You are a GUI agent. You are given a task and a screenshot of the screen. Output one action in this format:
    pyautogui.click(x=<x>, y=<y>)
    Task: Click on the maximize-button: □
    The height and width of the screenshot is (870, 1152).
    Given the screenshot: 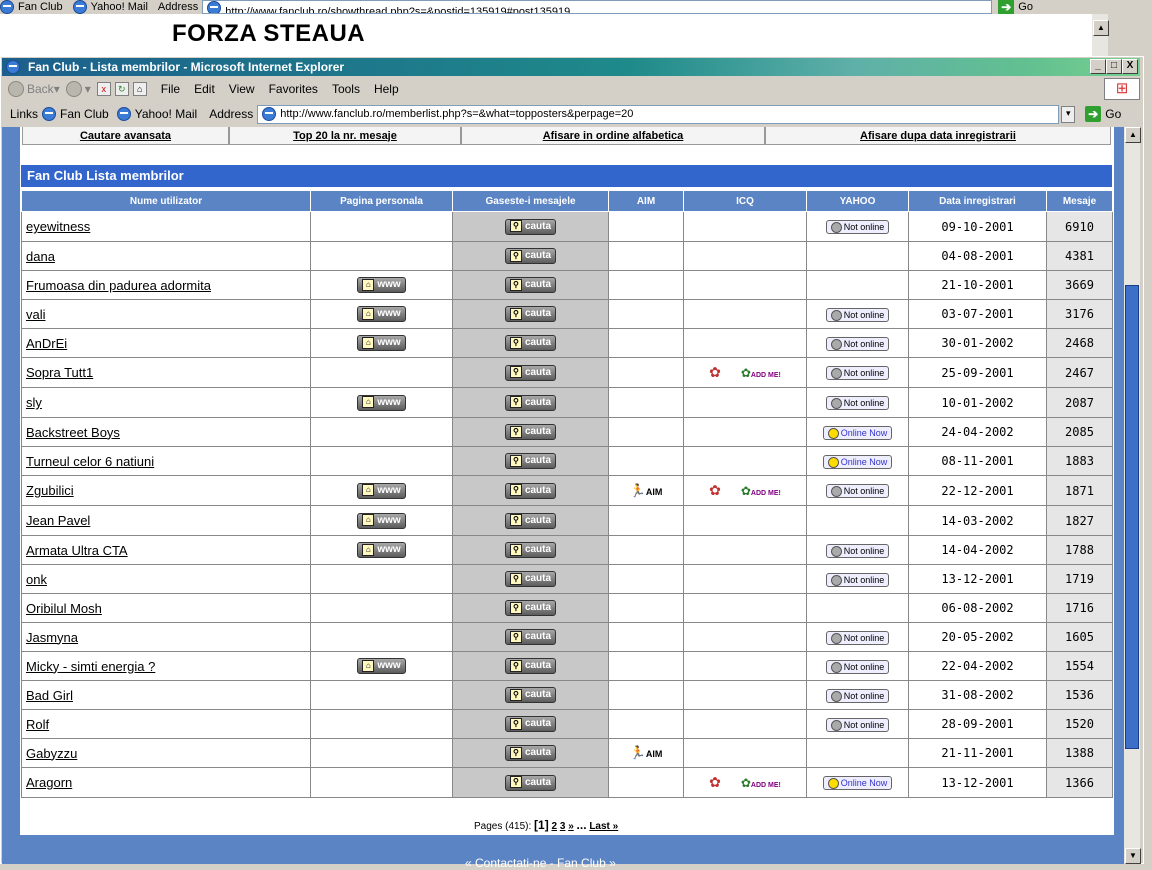 What is the action you would take?
    pyautogui.click(x=1114, y=66)
    